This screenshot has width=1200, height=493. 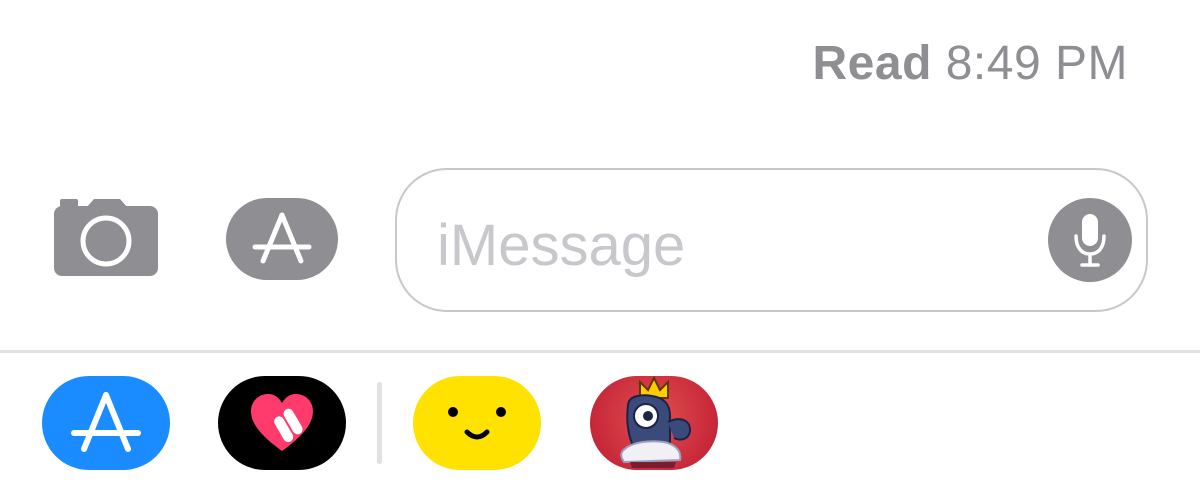 I want to click on heart-icon, so click(x=282, y=422).